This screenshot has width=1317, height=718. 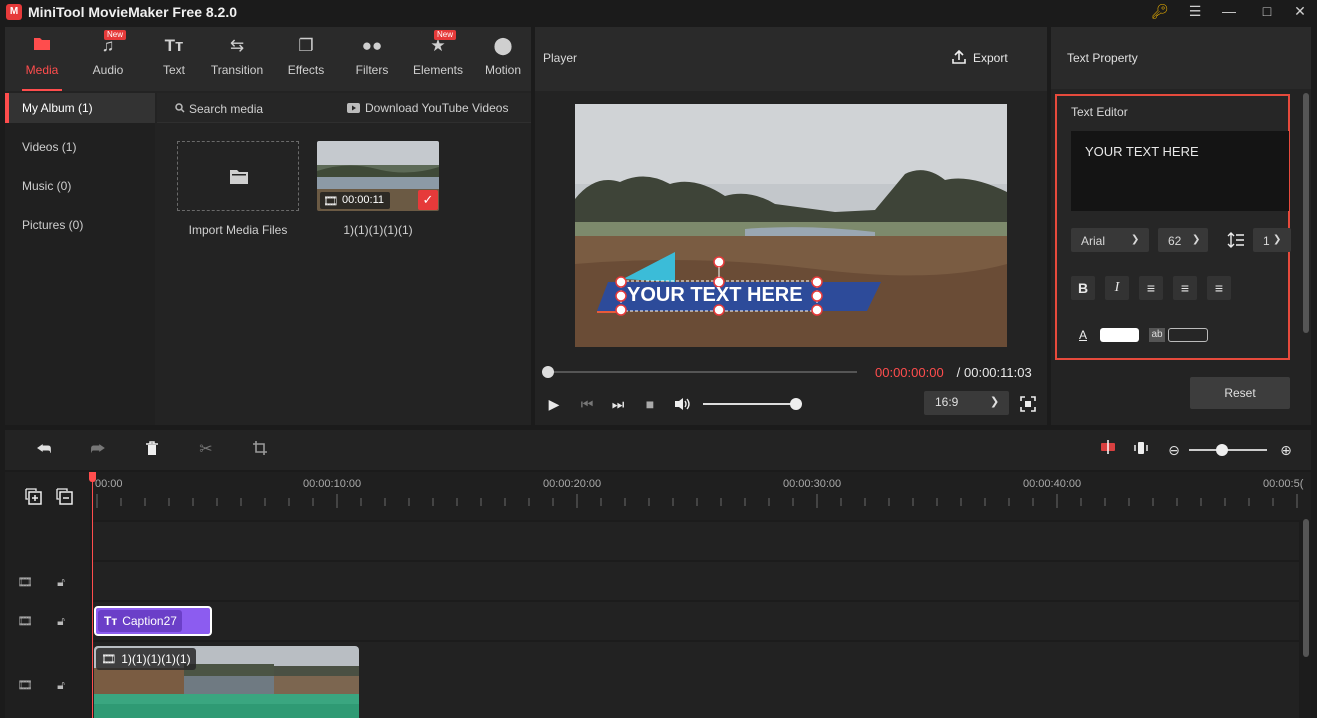 What do you see at coordinates (650, 405) in the screenshot?
I see `stop-icon: ■` at bounding box center [650, 405].